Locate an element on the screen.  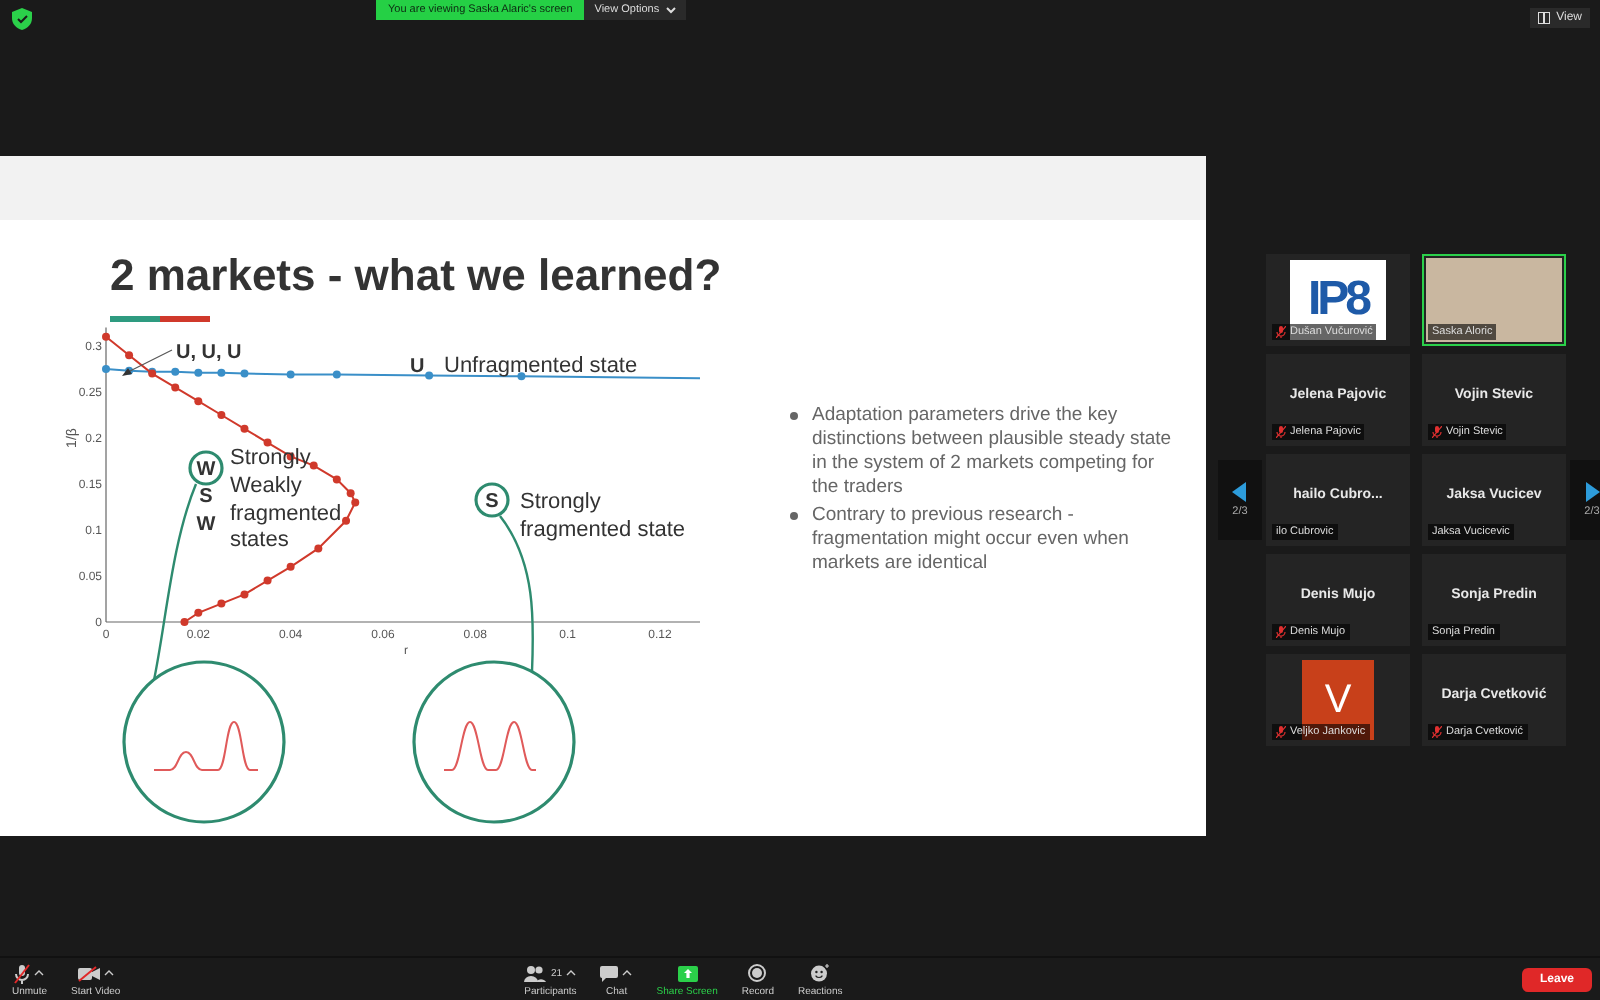
left-arrow-icon is located at coordinates (1240, 492).